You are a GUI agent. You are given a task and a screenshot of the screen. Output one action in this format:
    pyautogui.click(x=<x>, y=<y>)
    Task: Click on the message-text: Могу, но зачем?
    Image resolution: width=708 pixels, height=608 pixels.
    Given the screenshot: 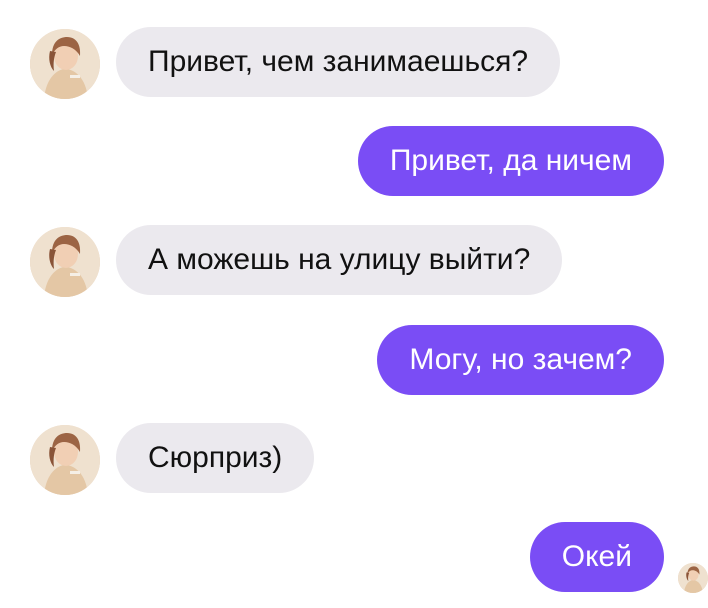 What is the action you would take?
    pyautogui.click(x=520, y=359)
    